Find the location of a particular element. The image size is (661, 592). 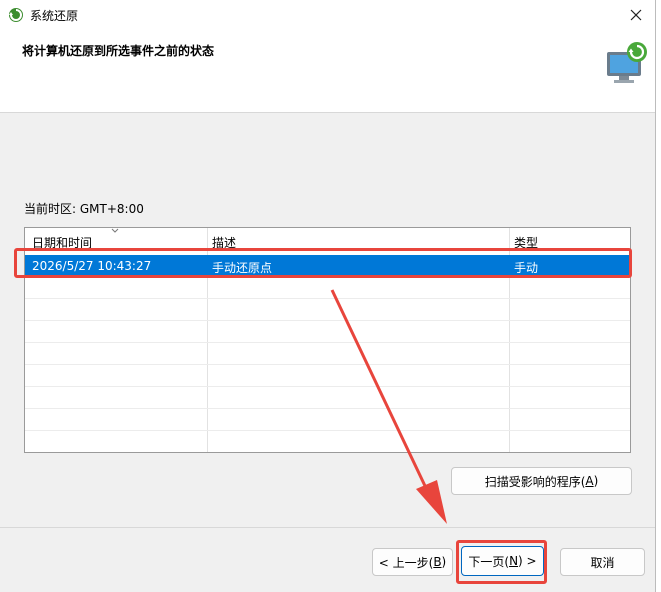

sort-descending-icon is located at coordinates (115, 230).